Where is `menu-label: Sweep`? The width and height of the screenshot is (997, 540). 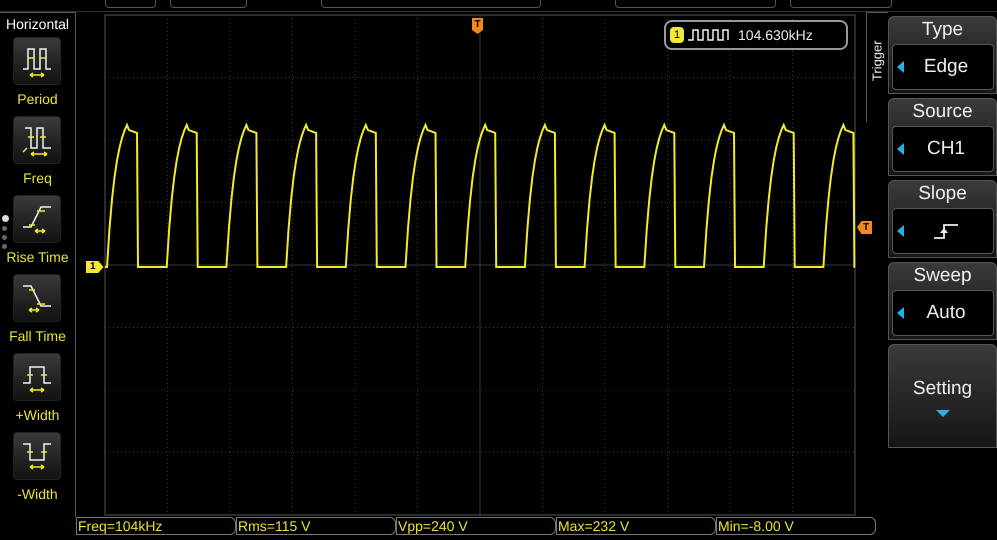
menu-label: Sweep is located at coordinates (942, 276).